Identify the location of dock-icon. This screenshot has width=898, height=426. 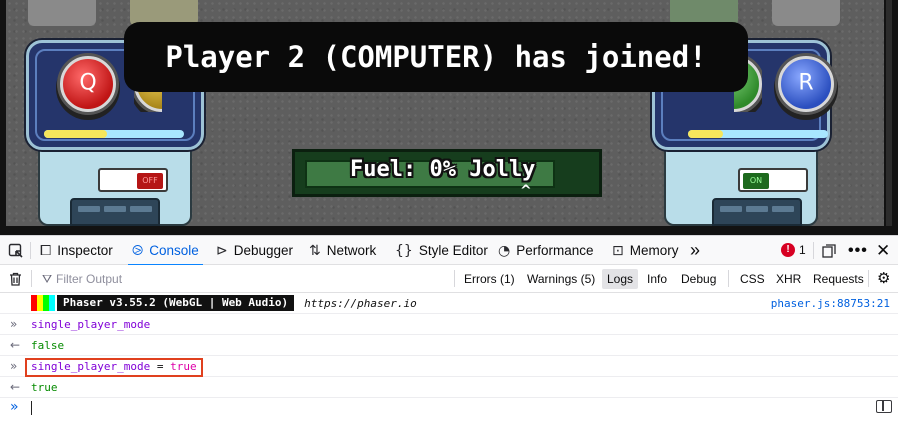
(829, 250).